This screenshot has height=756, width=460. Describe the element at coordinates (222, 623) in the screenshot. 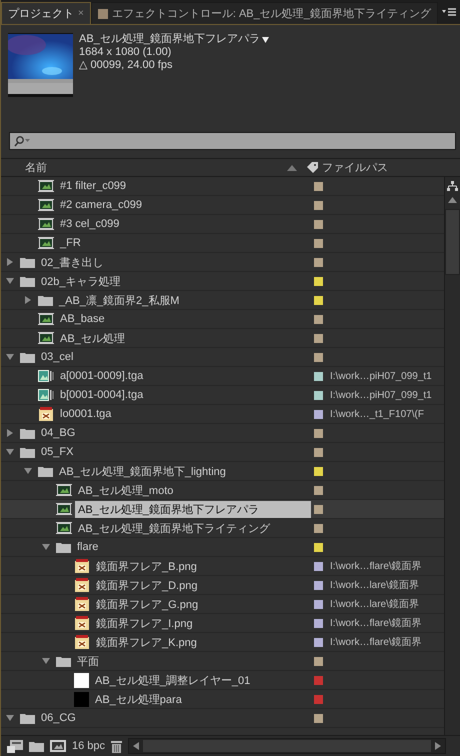

I see `project-item: 鏡面界フレア_I.png I:\work…flare\鏡面界` at that location.